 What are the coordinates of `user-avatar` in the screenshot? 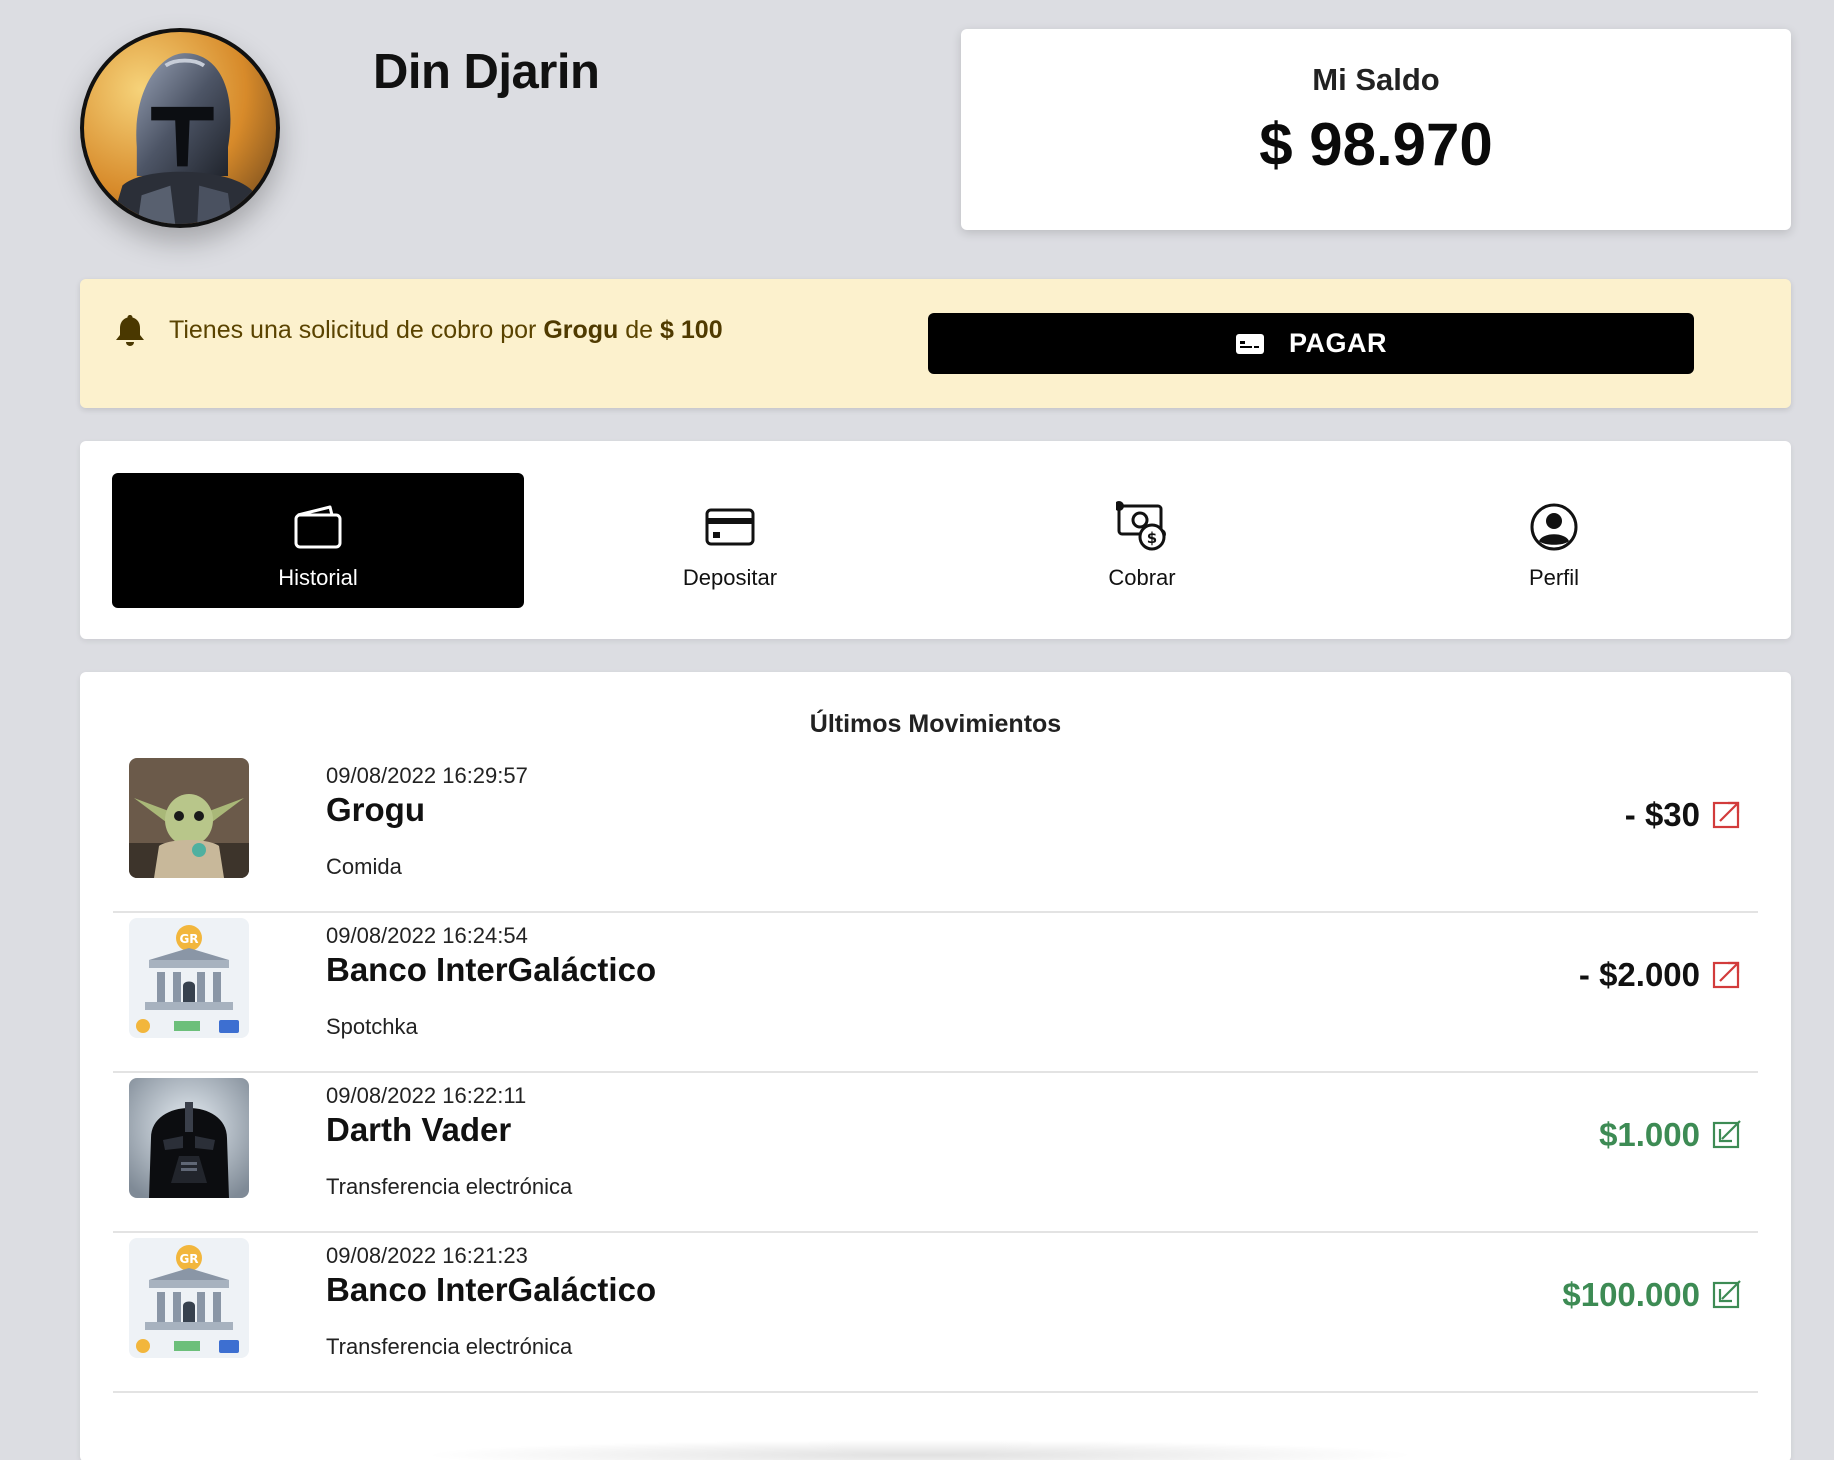 It's located at (180, 128).